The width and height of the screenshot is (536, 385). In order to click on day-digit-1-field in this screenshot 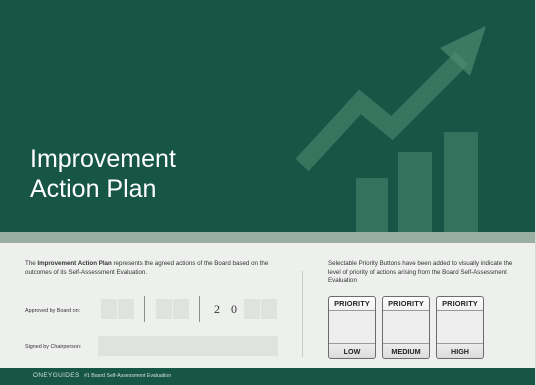, I will do `click(109, 309)`.